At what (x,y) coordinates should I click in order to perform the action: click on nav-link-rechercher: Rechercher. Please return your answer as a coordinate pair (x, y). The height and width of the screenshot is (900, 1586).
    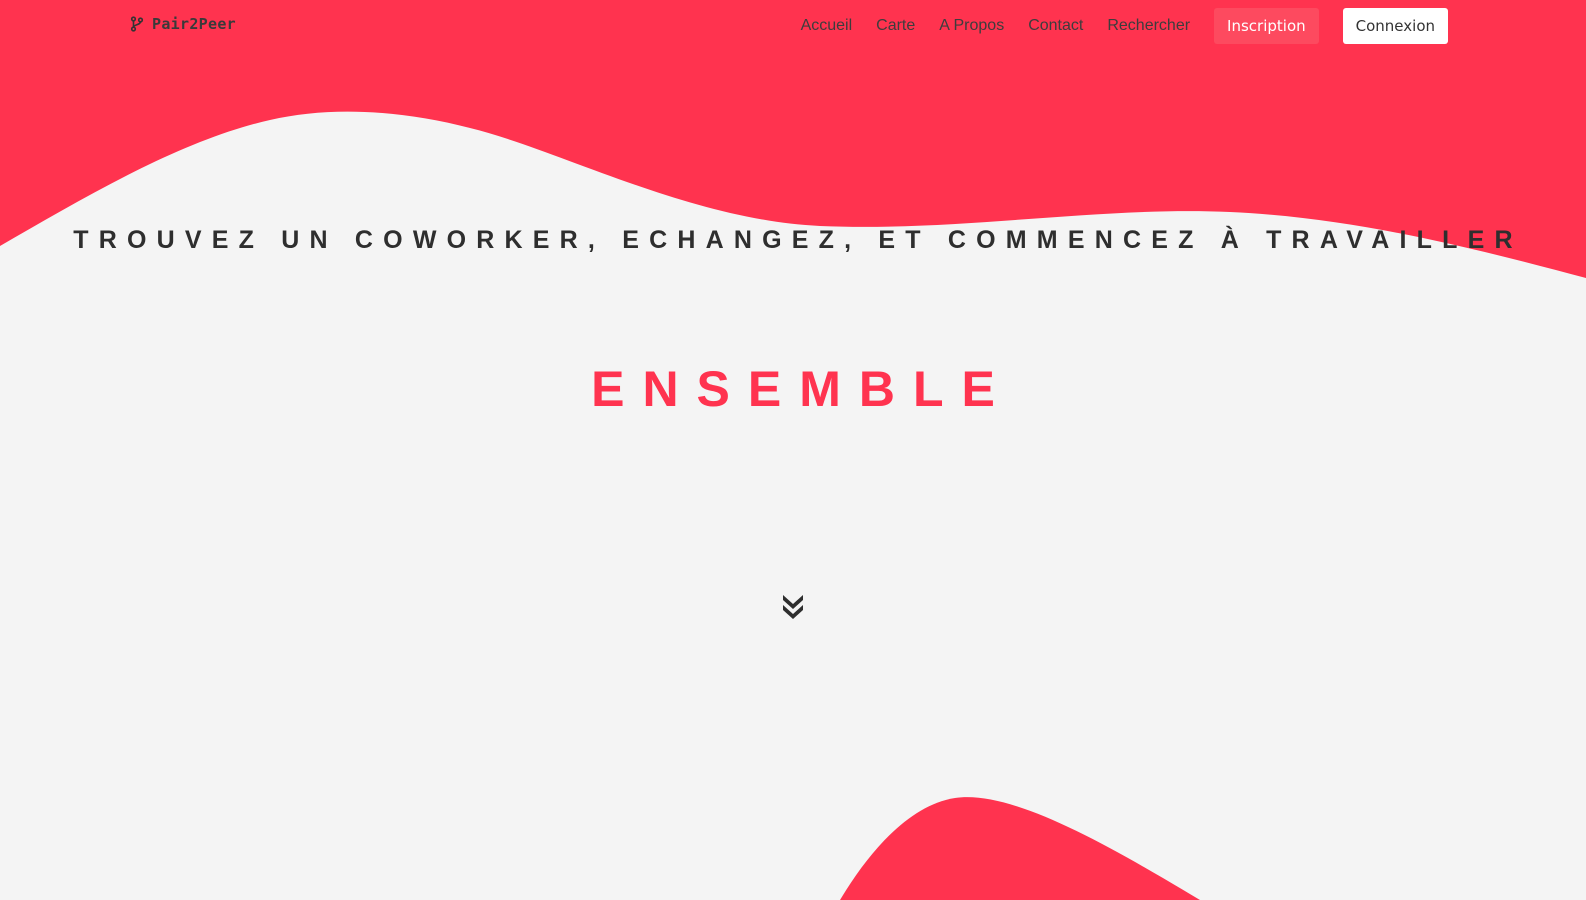
    Looking at the image, I should click on (1148, 26).